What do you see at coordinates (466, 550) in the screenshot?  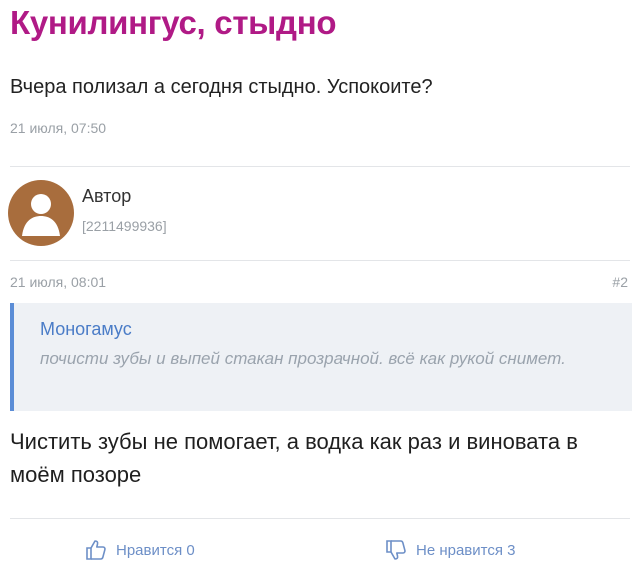 I see `dislike-label: Не нравится 3` at bounding box center [466, 550].